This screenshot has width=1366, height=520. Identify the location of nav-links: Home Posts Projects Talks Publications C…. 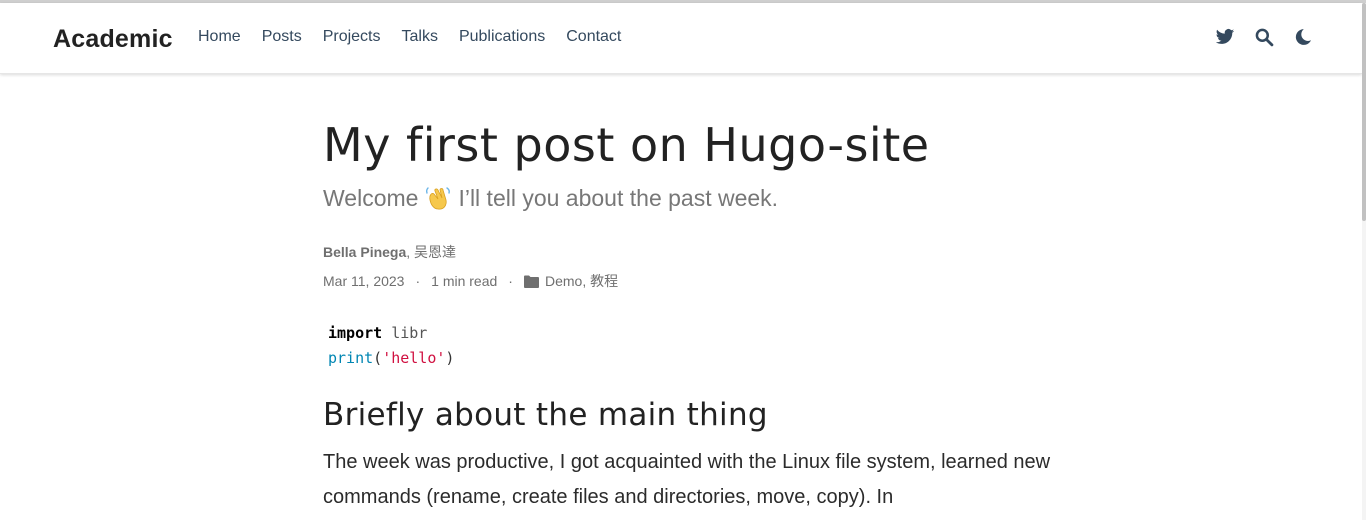
(420, 37).